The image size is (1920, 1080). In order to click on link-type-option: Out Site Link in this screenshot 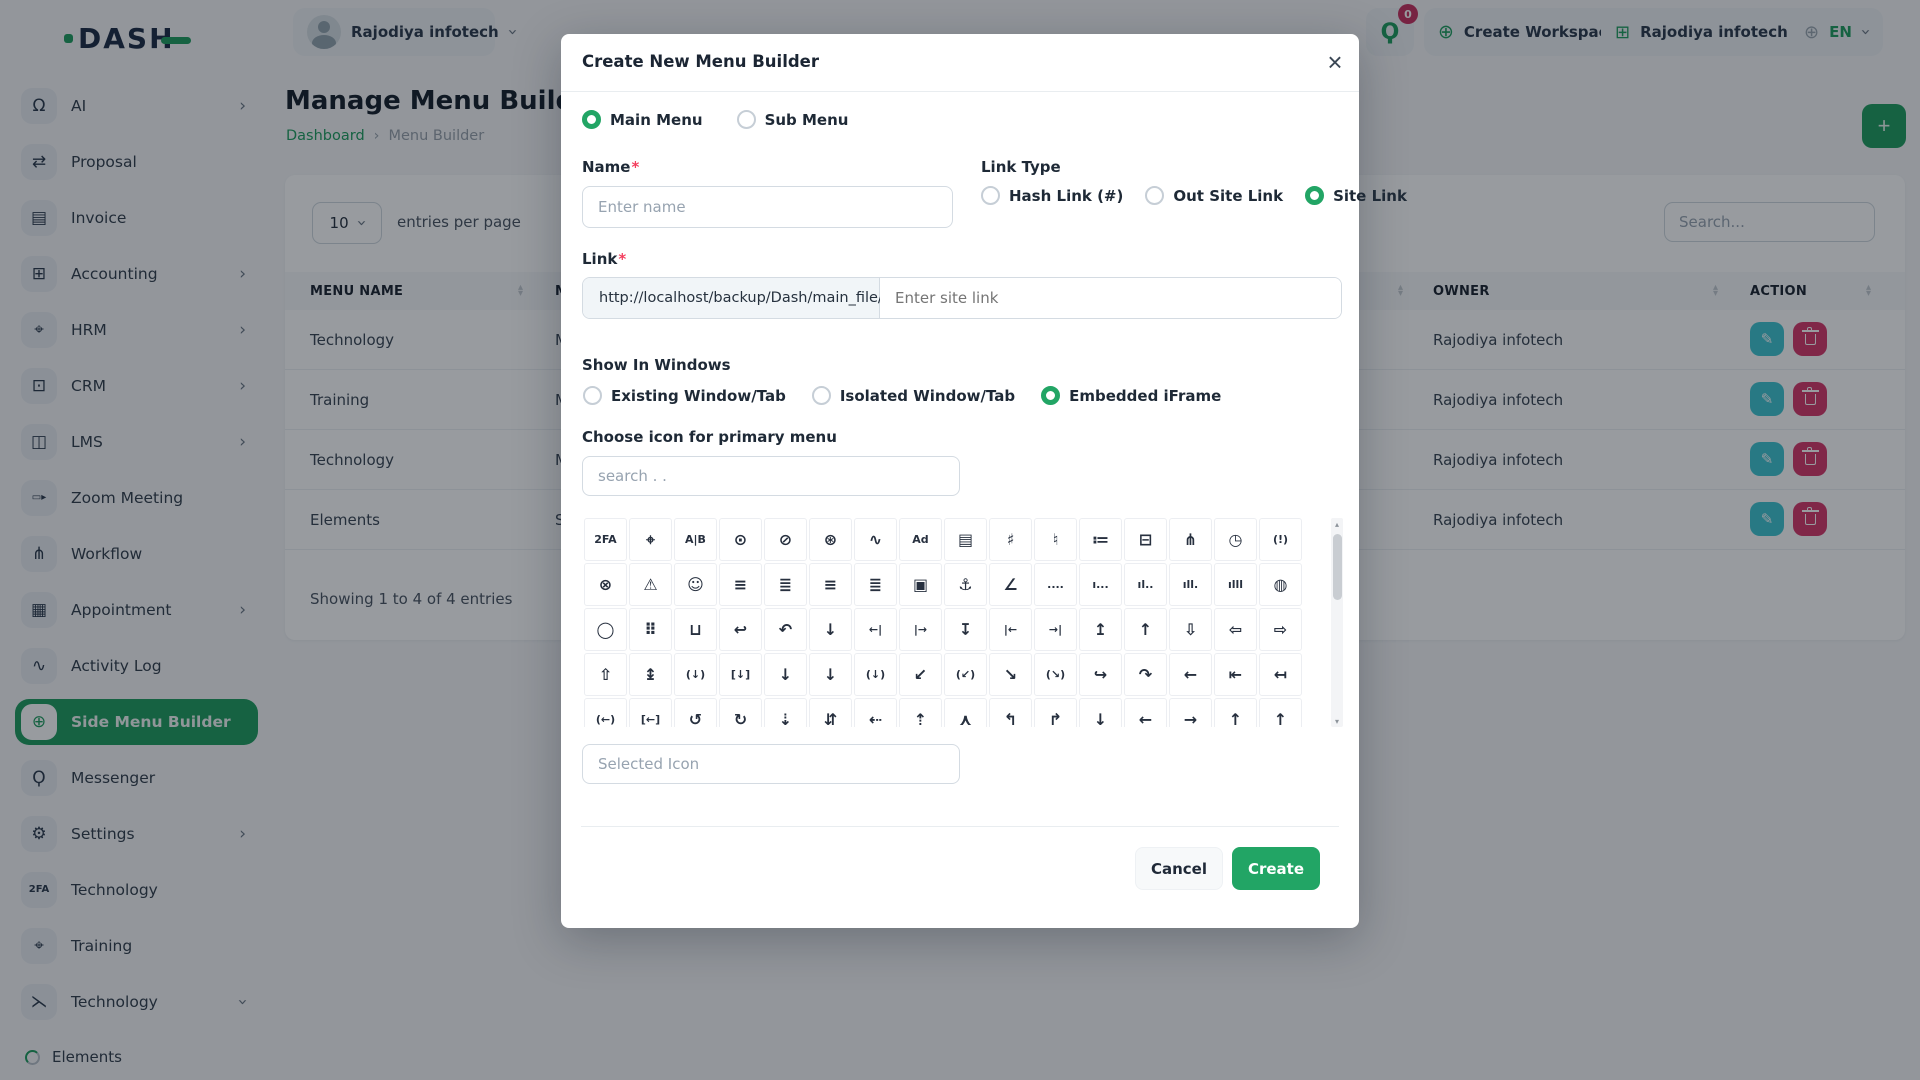, I will do `click(1214, 195)`.